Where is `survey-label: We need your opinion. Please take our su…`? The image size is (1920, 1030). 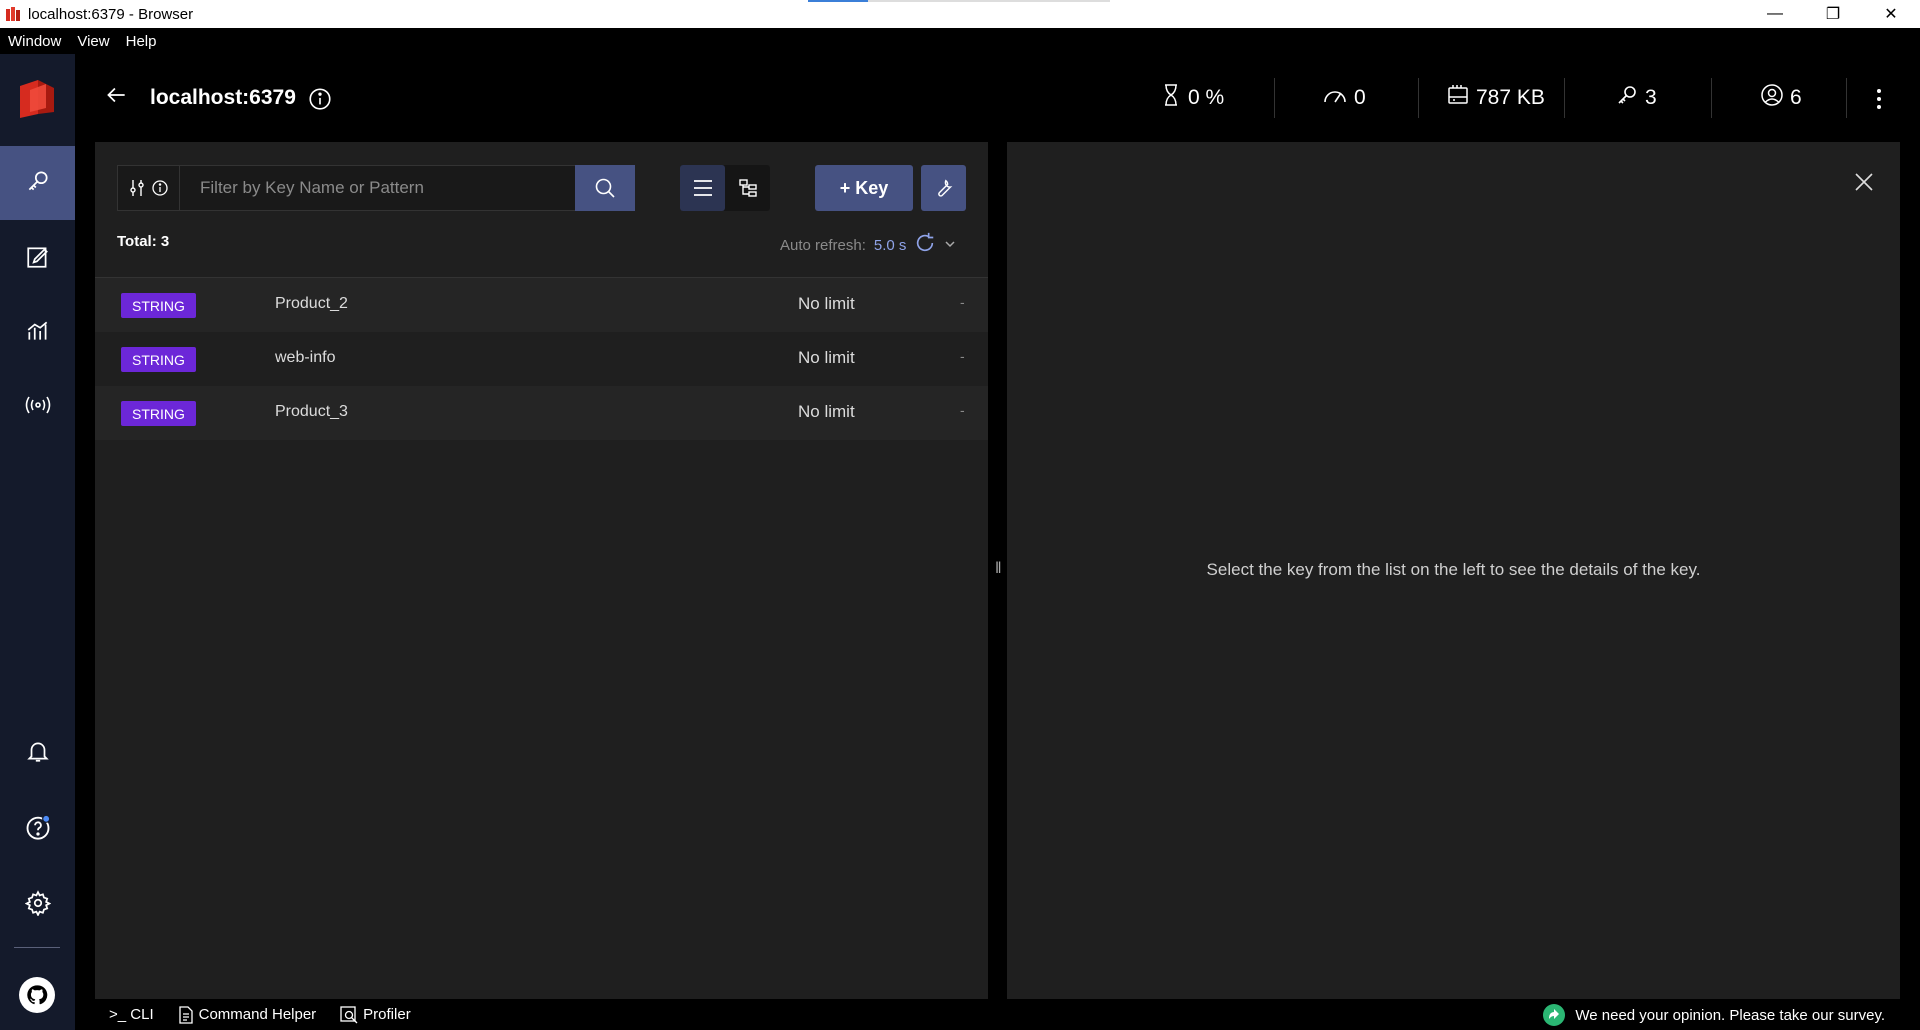
survey-label: We need your opinion. Please take our su… is located at coordinates (1730, 1015).